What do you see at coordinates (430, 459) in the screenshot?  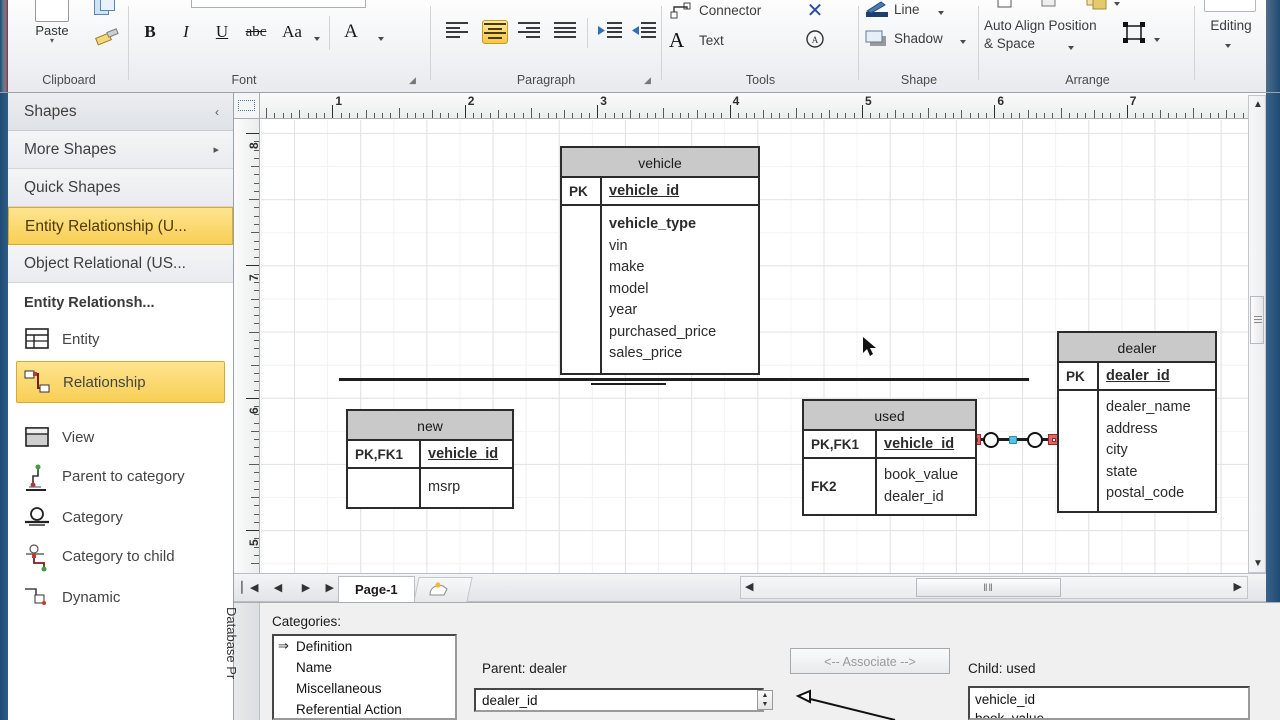 I see `entity-new: new PK,FK1 vehicle_id msrp` at bounding box center [430, 459].